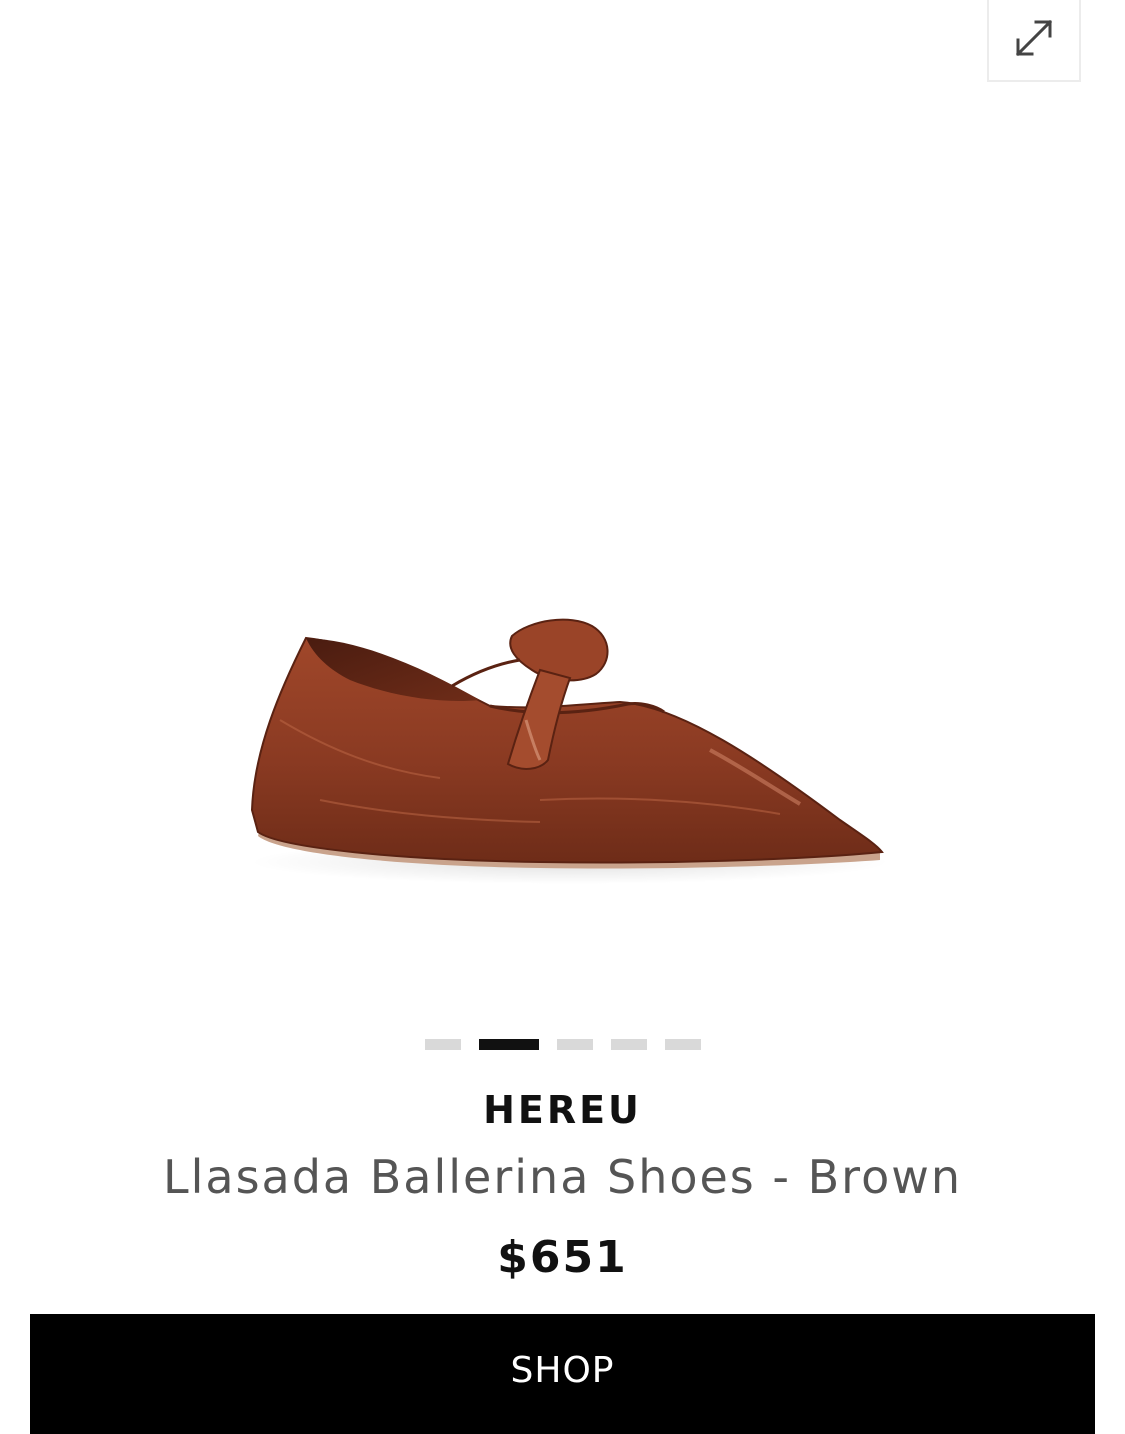  I want to click on carousel-dot-2-active, so click(509, 1044).